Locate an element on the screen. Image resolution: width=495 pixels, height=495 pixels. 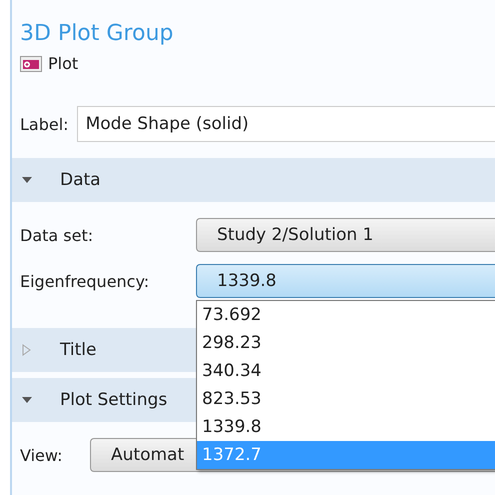
dropdown-option: 1339.8 is located at coordinates (346, 427).